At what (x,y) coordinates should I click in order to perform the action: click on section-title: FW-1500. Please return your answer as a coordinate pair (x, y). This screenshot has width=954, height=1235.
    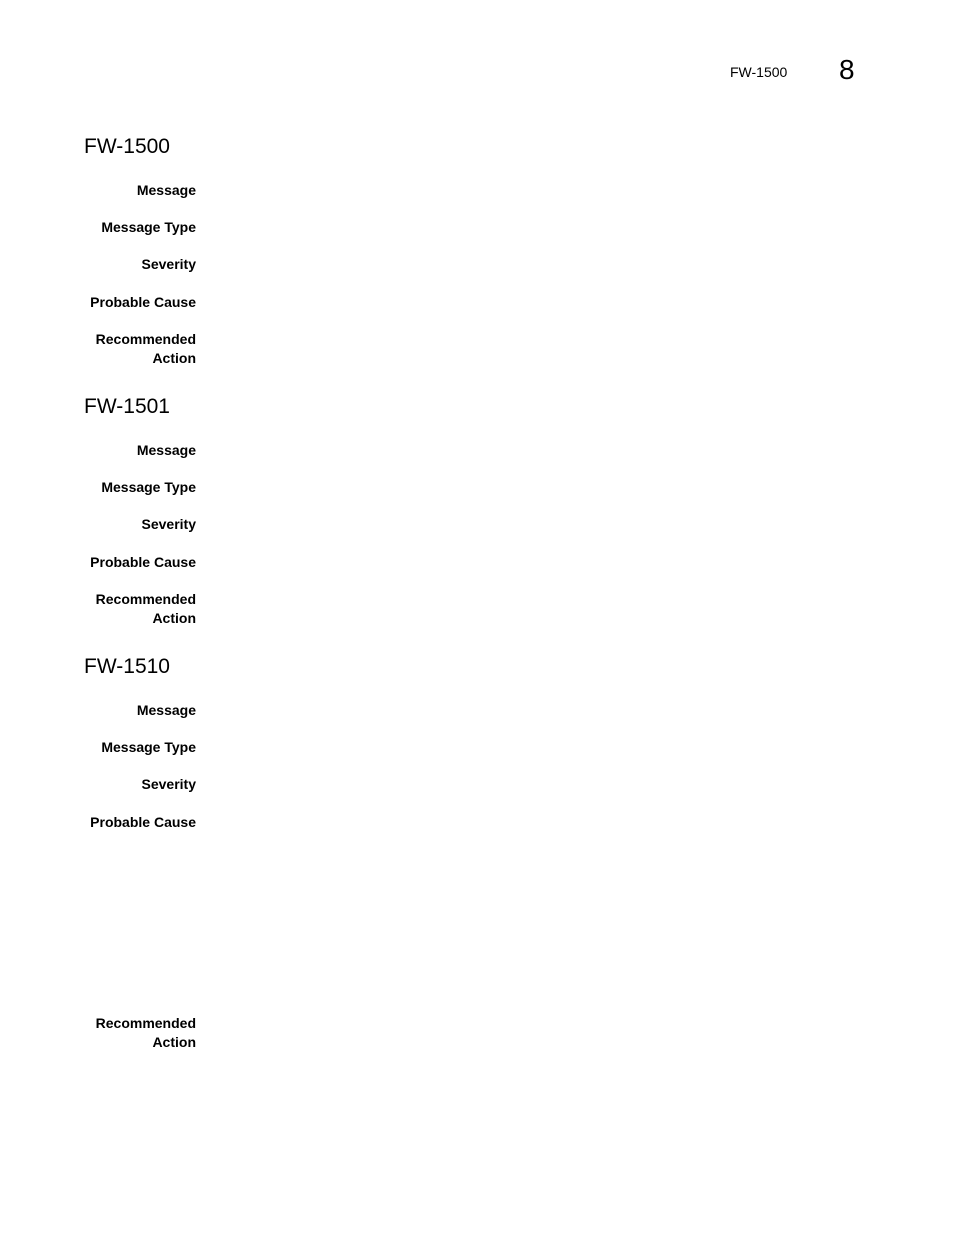
    Looking at the image, I should click on (127, 146).